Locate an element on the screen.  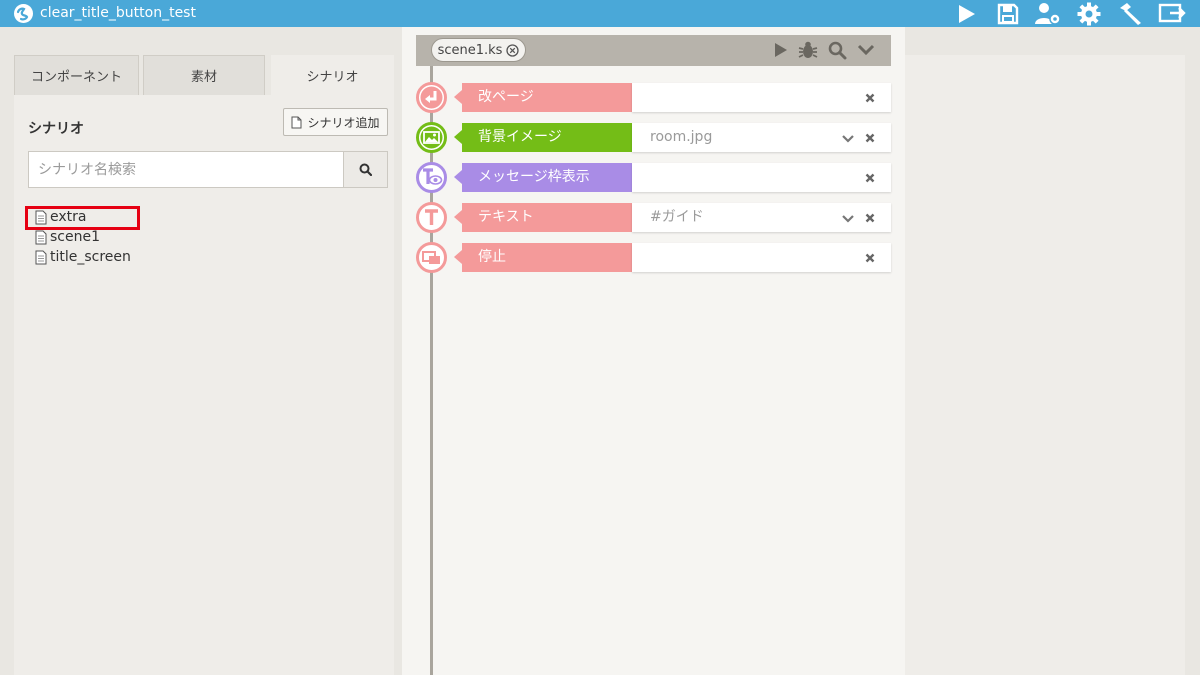
stop-icon is located at coordinates (431, 257).